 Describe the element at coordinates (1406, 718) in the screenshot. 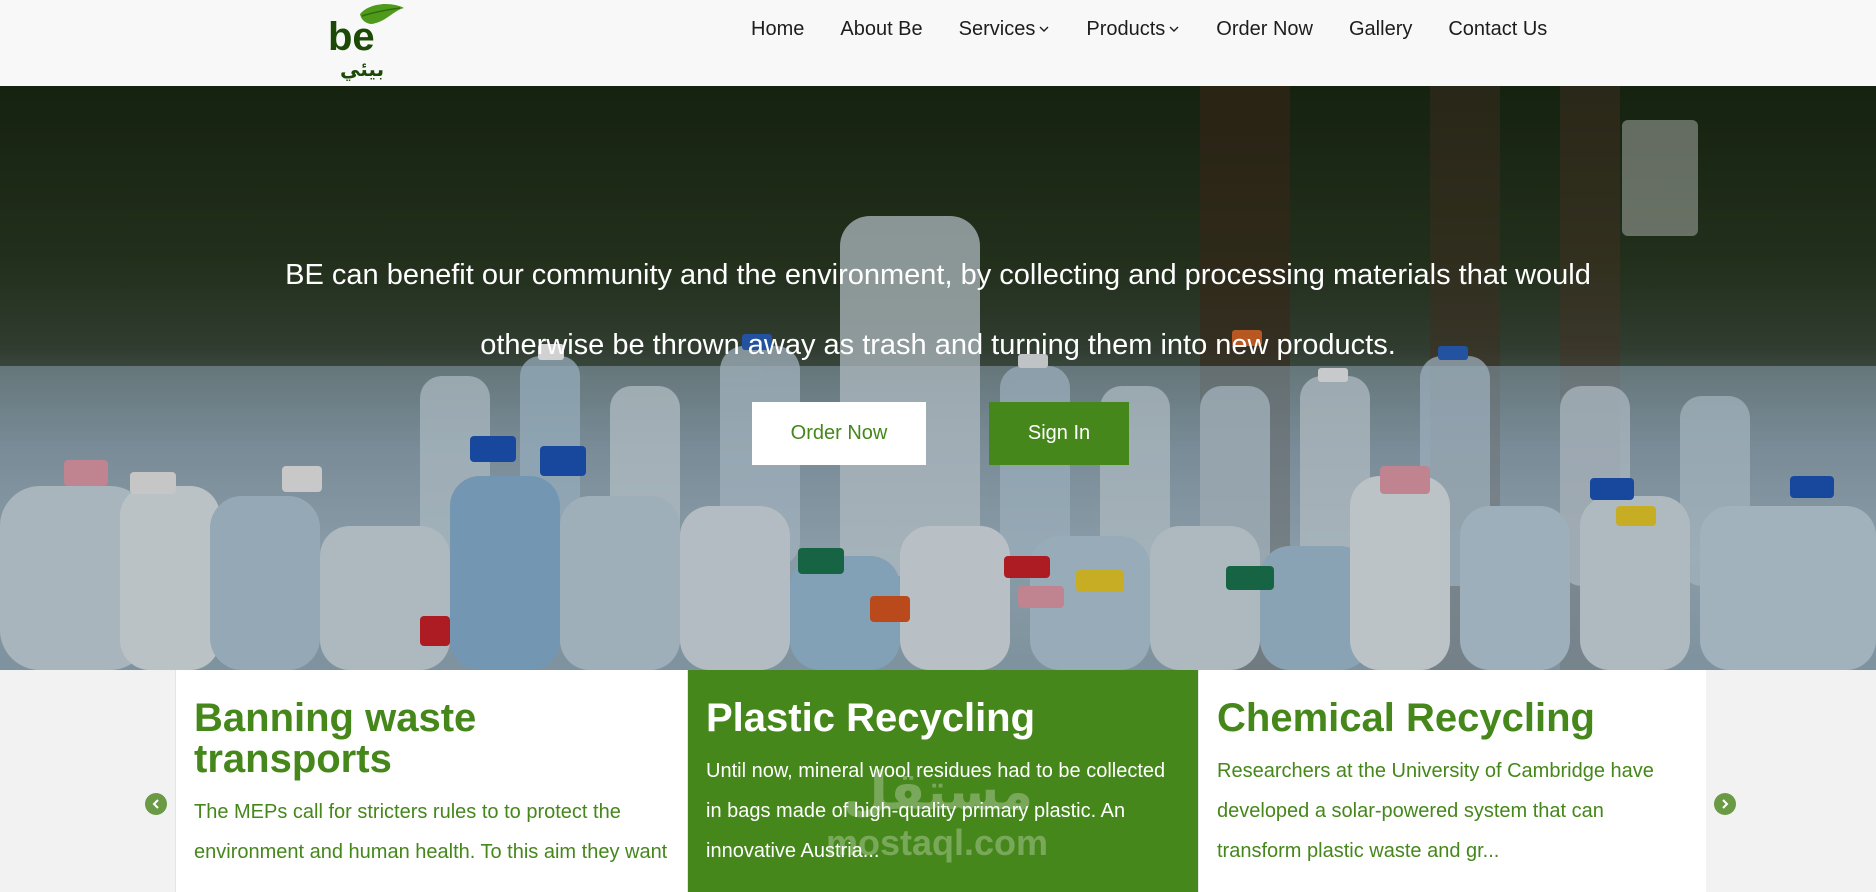

I see `card-title: Chemical Recycling` at that location.